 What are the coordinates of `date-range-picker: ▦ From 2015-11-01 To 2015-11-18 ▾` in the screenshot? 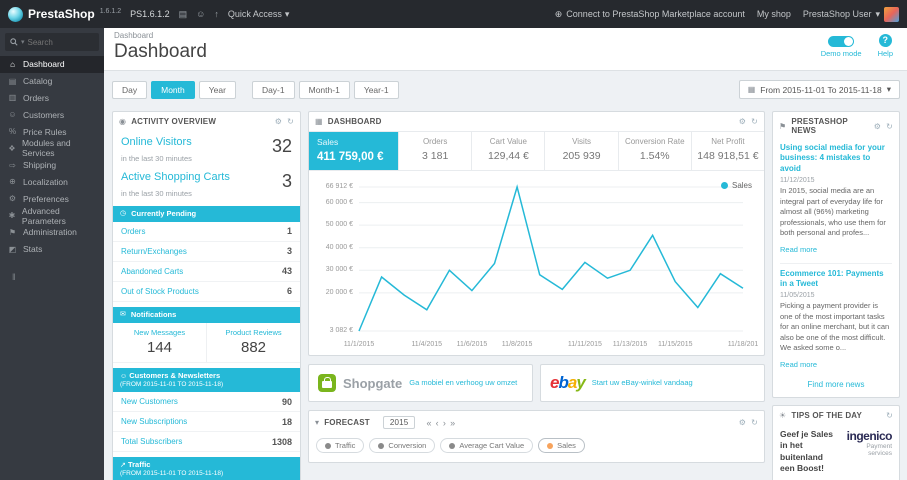 It's located at (819, 89).